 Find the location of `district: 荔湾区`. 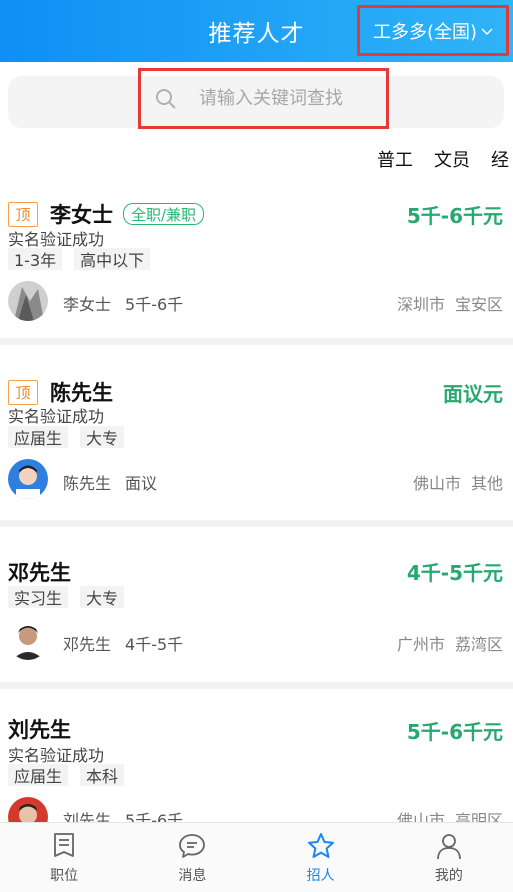

district: 荔湾区 is located at coordinates (478, 644).